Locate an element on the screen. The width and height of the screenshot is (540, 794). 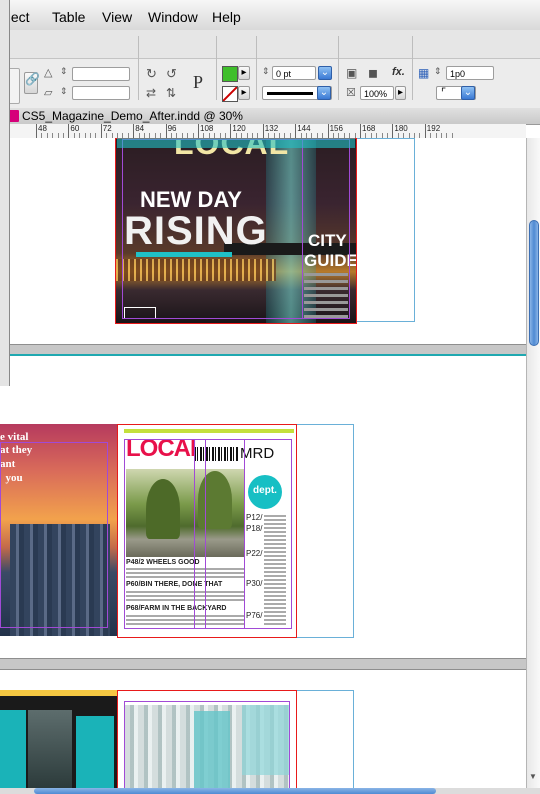
rotation-angle-field is located at coordinates (101, 74).